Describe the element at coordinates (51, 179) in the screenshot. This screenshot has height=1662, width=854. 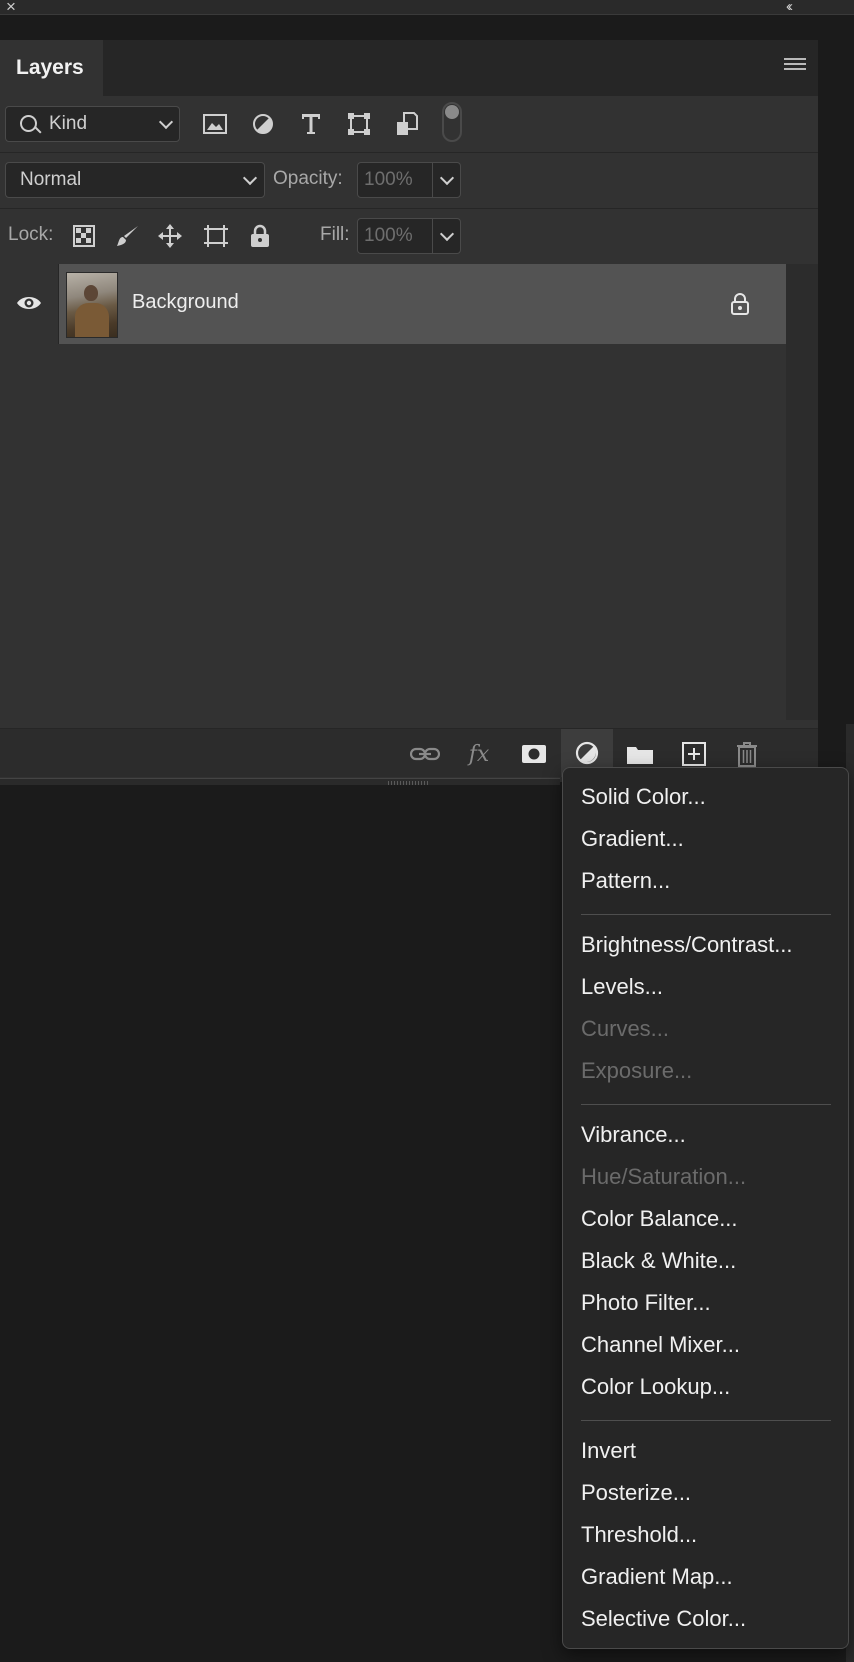
I see `blend-mode-label: Normal` at that location.